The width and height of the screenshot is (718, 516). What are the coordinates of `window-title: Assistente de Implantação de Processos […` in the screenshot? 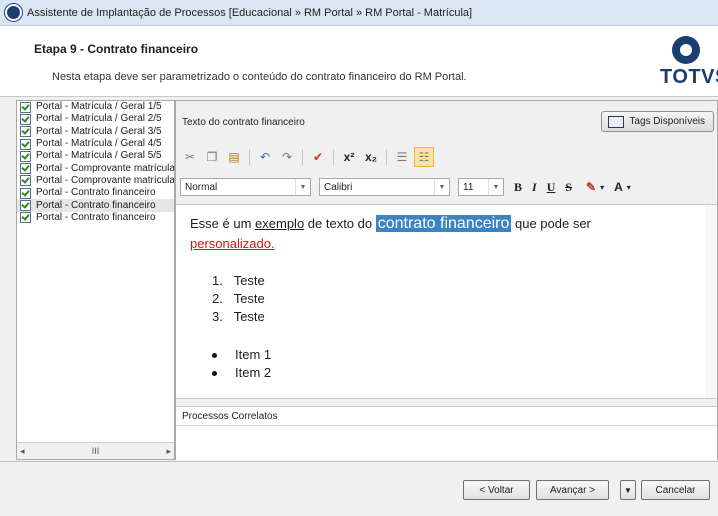 It's located at (250, 12).